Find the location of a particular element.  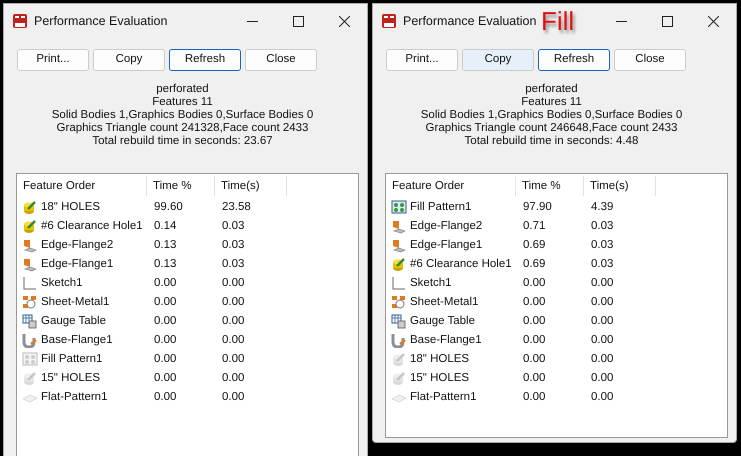

table-cell-text: 97.90 is located at coordinates (537, 207).